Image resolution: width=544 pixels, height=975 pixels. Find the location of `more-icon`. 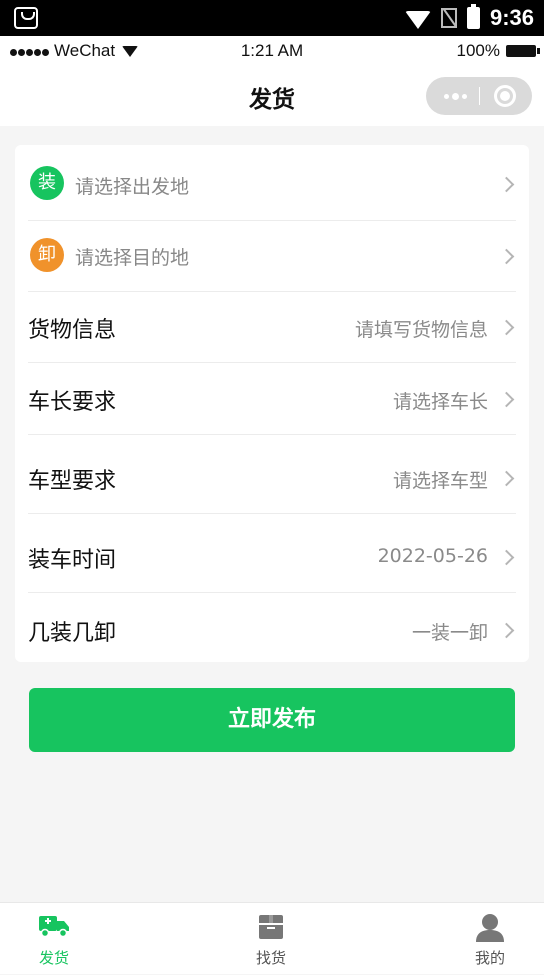

more-icon is located at coordinates (455, 96).